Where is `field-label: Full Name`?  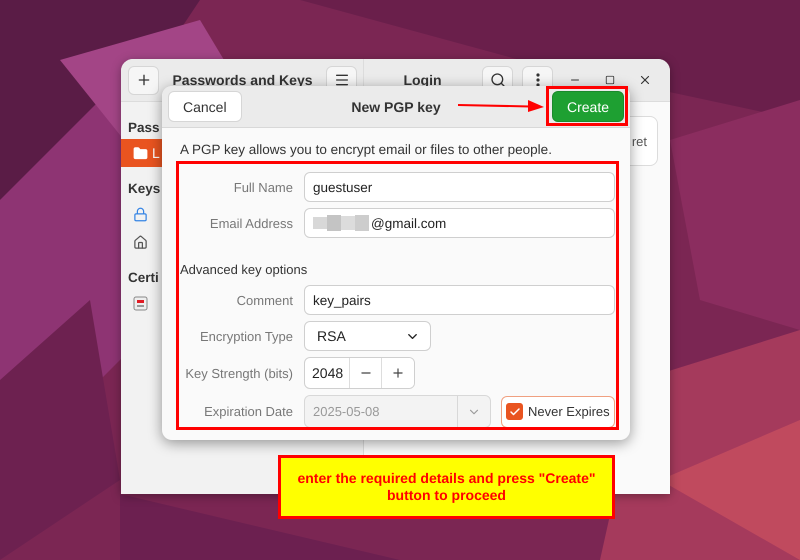 field-label: Full Name is located at coordinates (262, 187).